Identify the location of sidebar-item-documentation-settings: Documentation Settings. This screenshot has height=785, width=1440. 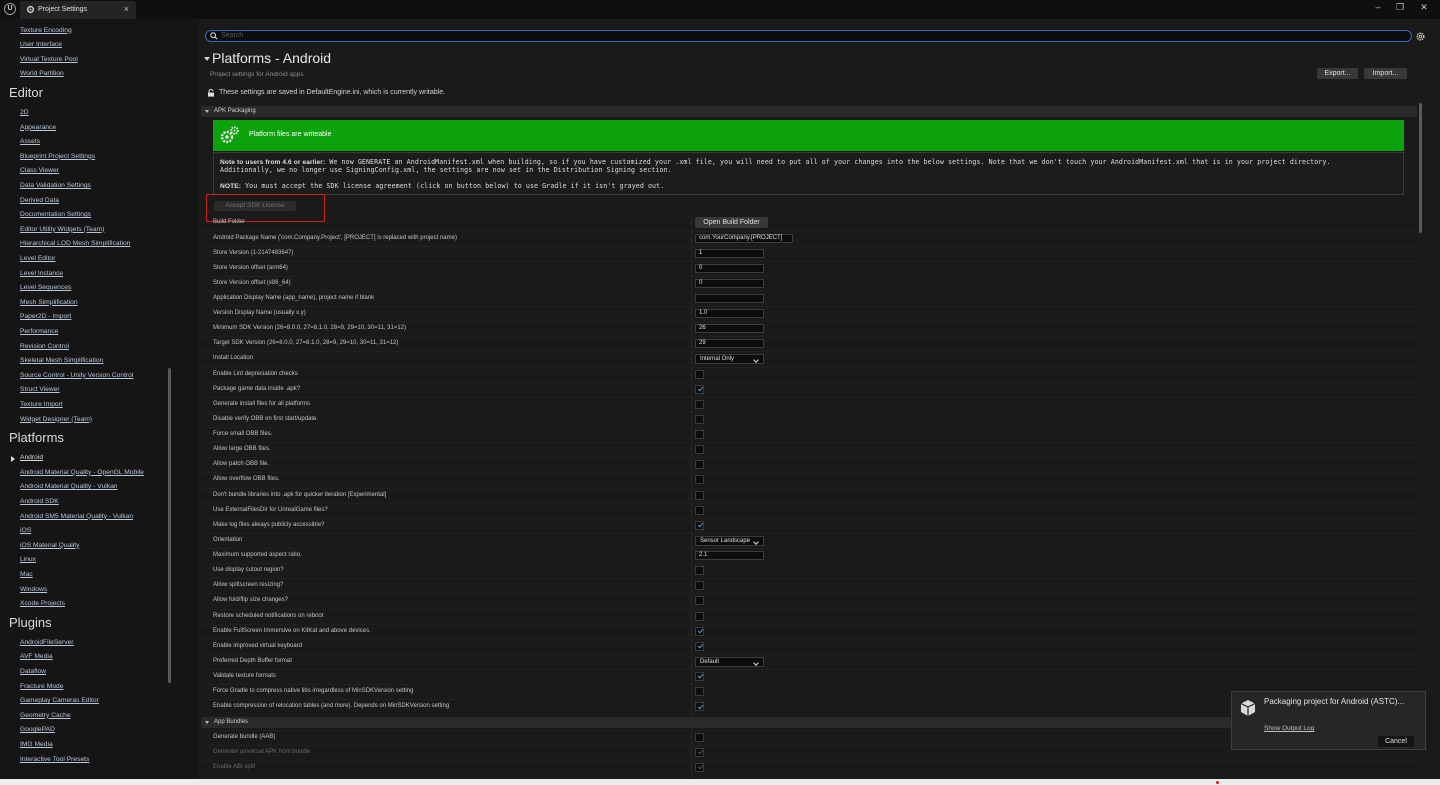
(55, 214).